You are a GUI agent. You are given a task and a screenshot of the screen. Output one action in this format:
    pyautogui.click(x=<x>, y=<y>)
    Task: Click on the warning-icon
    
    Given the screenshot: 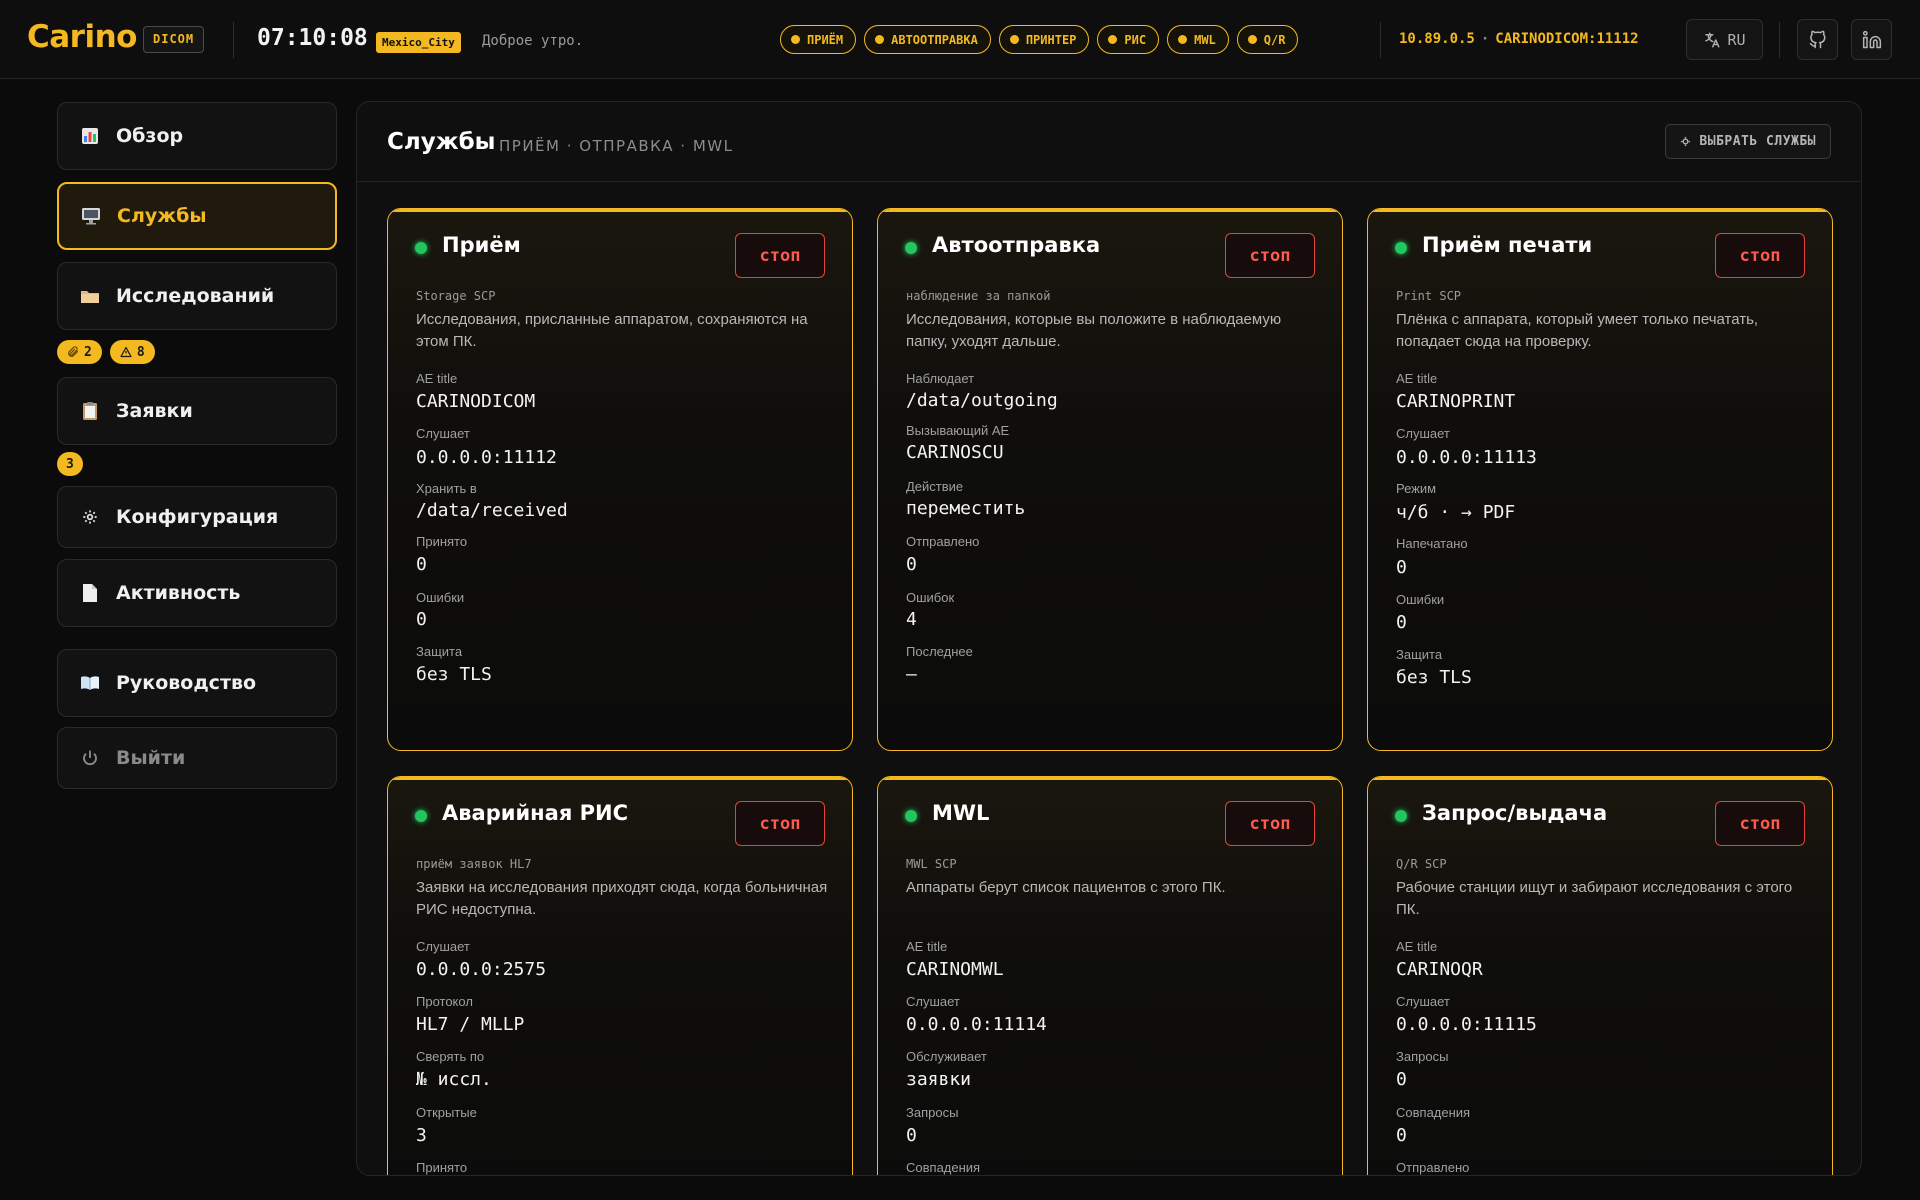 What is the action you would take?
    pyautogui.click(x=126, y=352)
    